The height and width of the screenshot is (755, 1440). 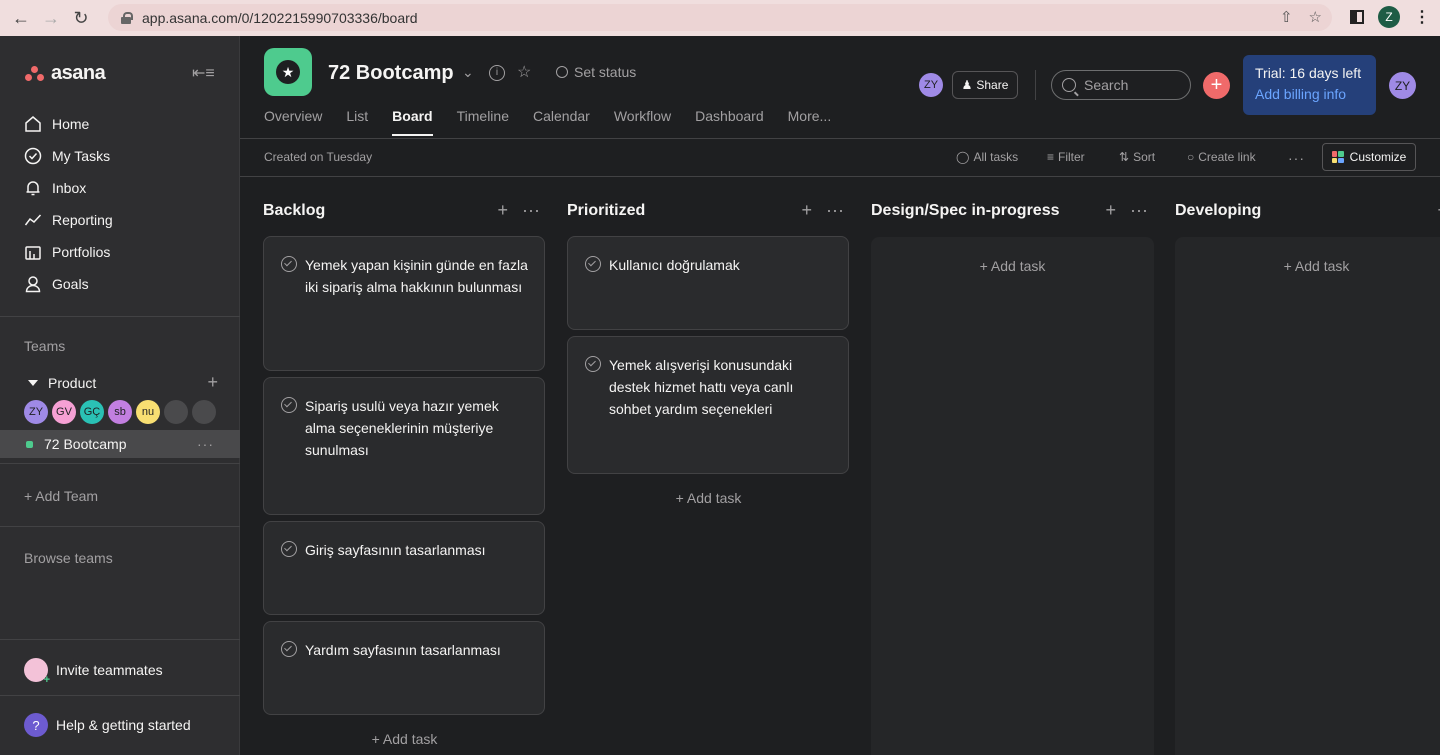 What do you see at coordinates (642, 120) in the screenshot?
I see `tab-workflow: Workflow` at bounding box center [642, 120].